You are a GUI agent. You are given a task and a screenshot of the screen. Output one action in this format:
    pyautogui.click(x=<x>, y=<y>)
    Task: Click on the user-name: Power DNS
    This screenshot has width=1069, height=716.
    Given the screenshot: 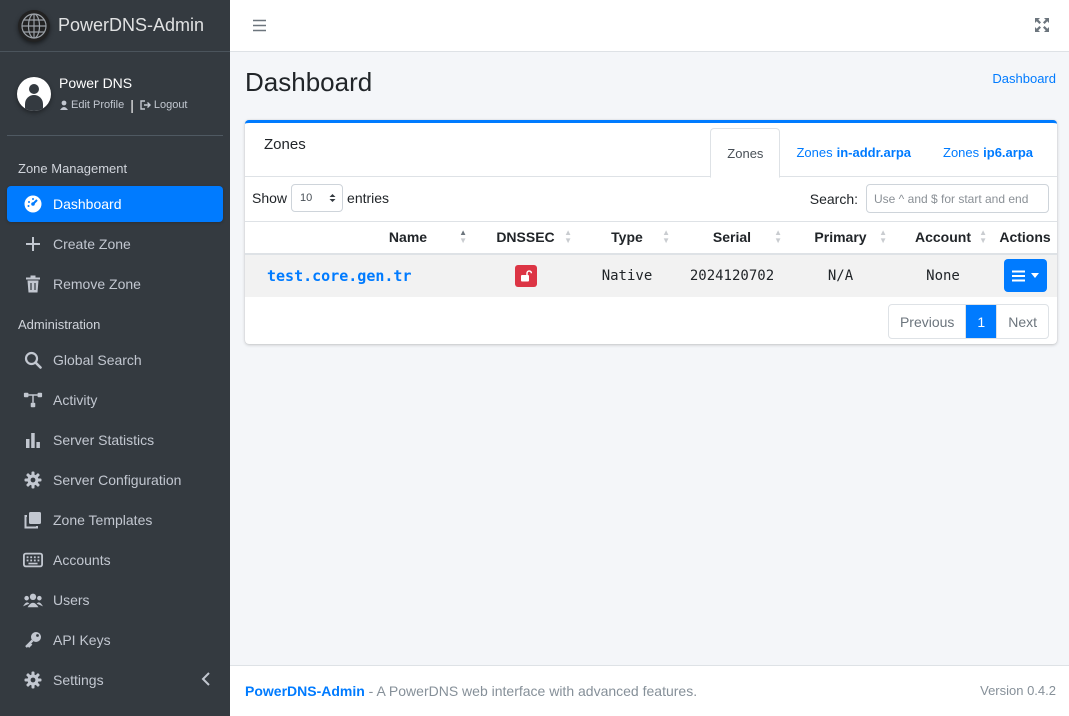 What is the action you would take?
    pyautogui.click(x=123, y=83)
    